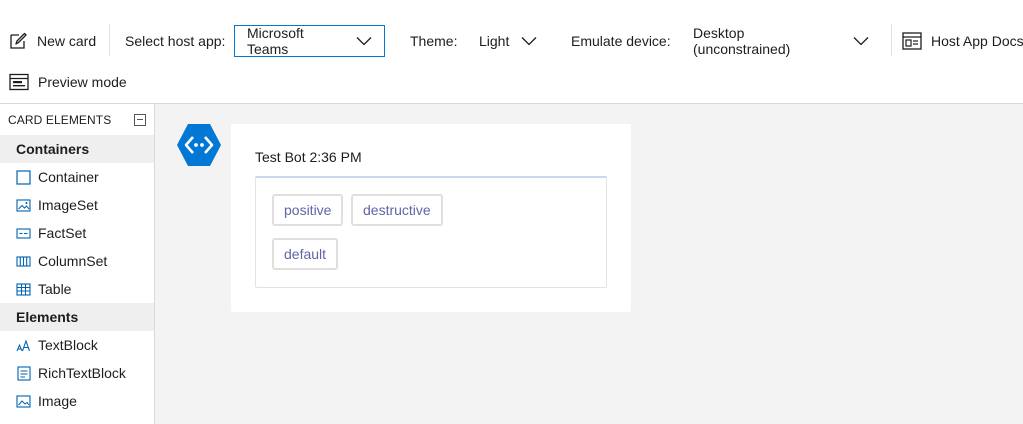 Image resolution: width=1023 pixels, height=424 pixels. What do you see at coordinates (67, 41) in the screenshot?
I see `new-card-label: New card` at bounding box center [67, 41].